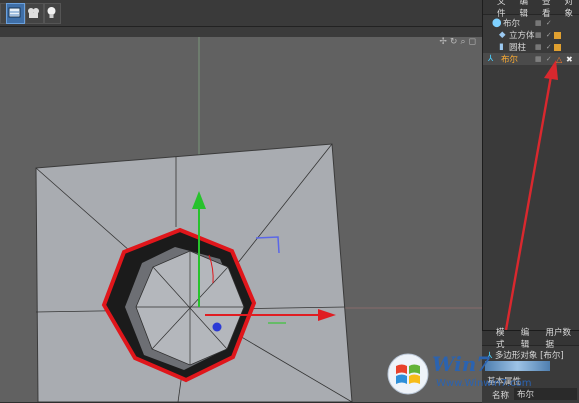 The height and width of the screenshot is (403, 579). Describe the element at coordinates (461, 364) in the screenshot. I see `watermark-brand: Win7` at that location.